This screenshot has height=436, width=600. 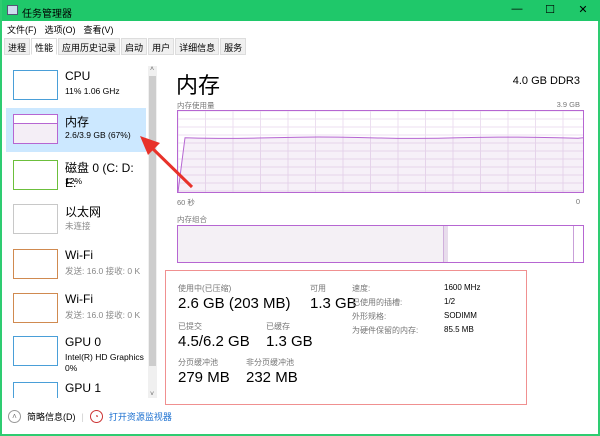 What do you see at coordinates (167, 162) in the screenshot?
I see `annotation-arrow` at bounding box center [167, 162].